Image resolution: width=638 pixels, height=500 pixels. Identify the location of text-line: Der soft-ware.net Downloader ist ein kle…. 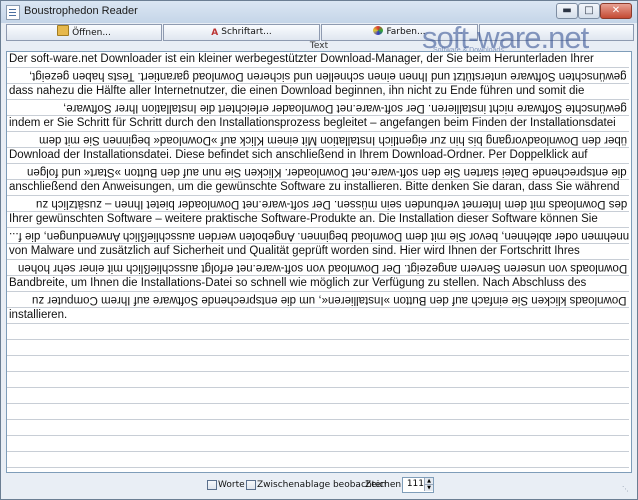
(318, 60).